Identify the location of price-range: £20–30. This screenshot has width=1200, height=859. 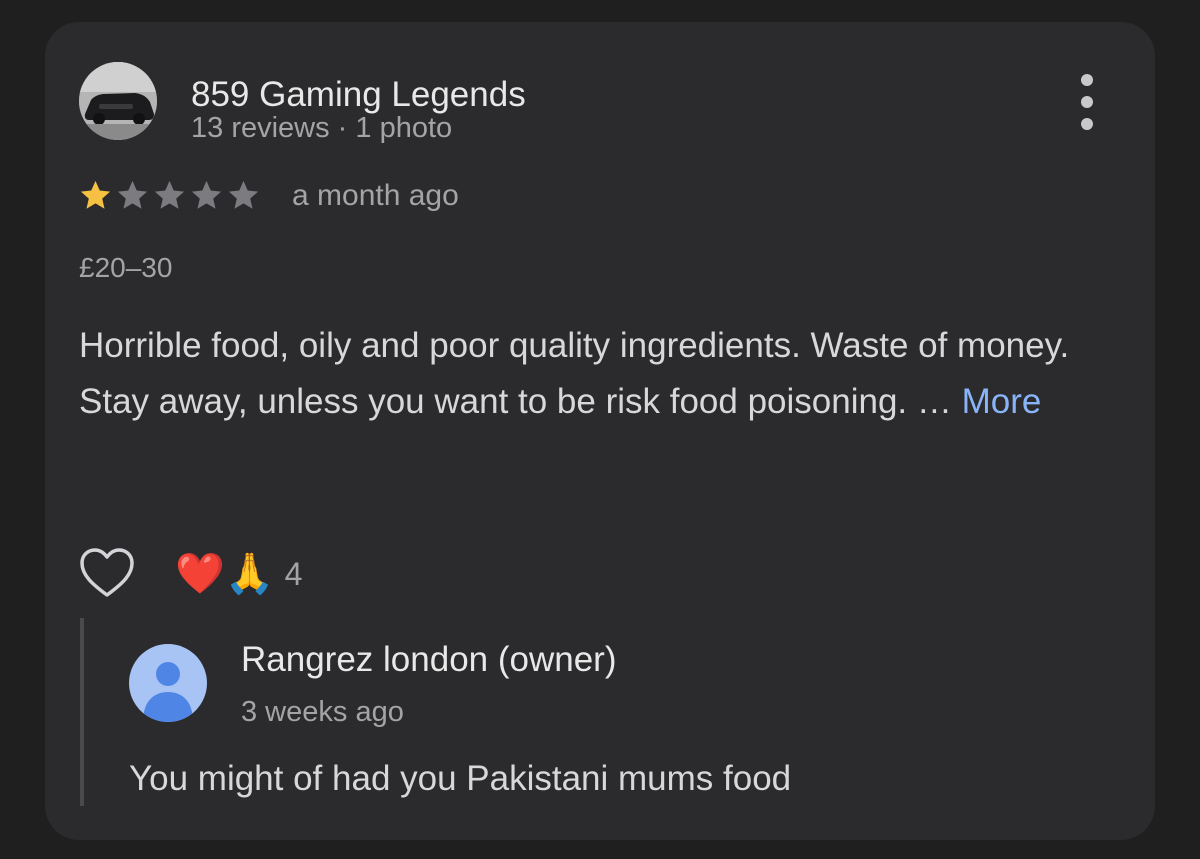
(126, 267).